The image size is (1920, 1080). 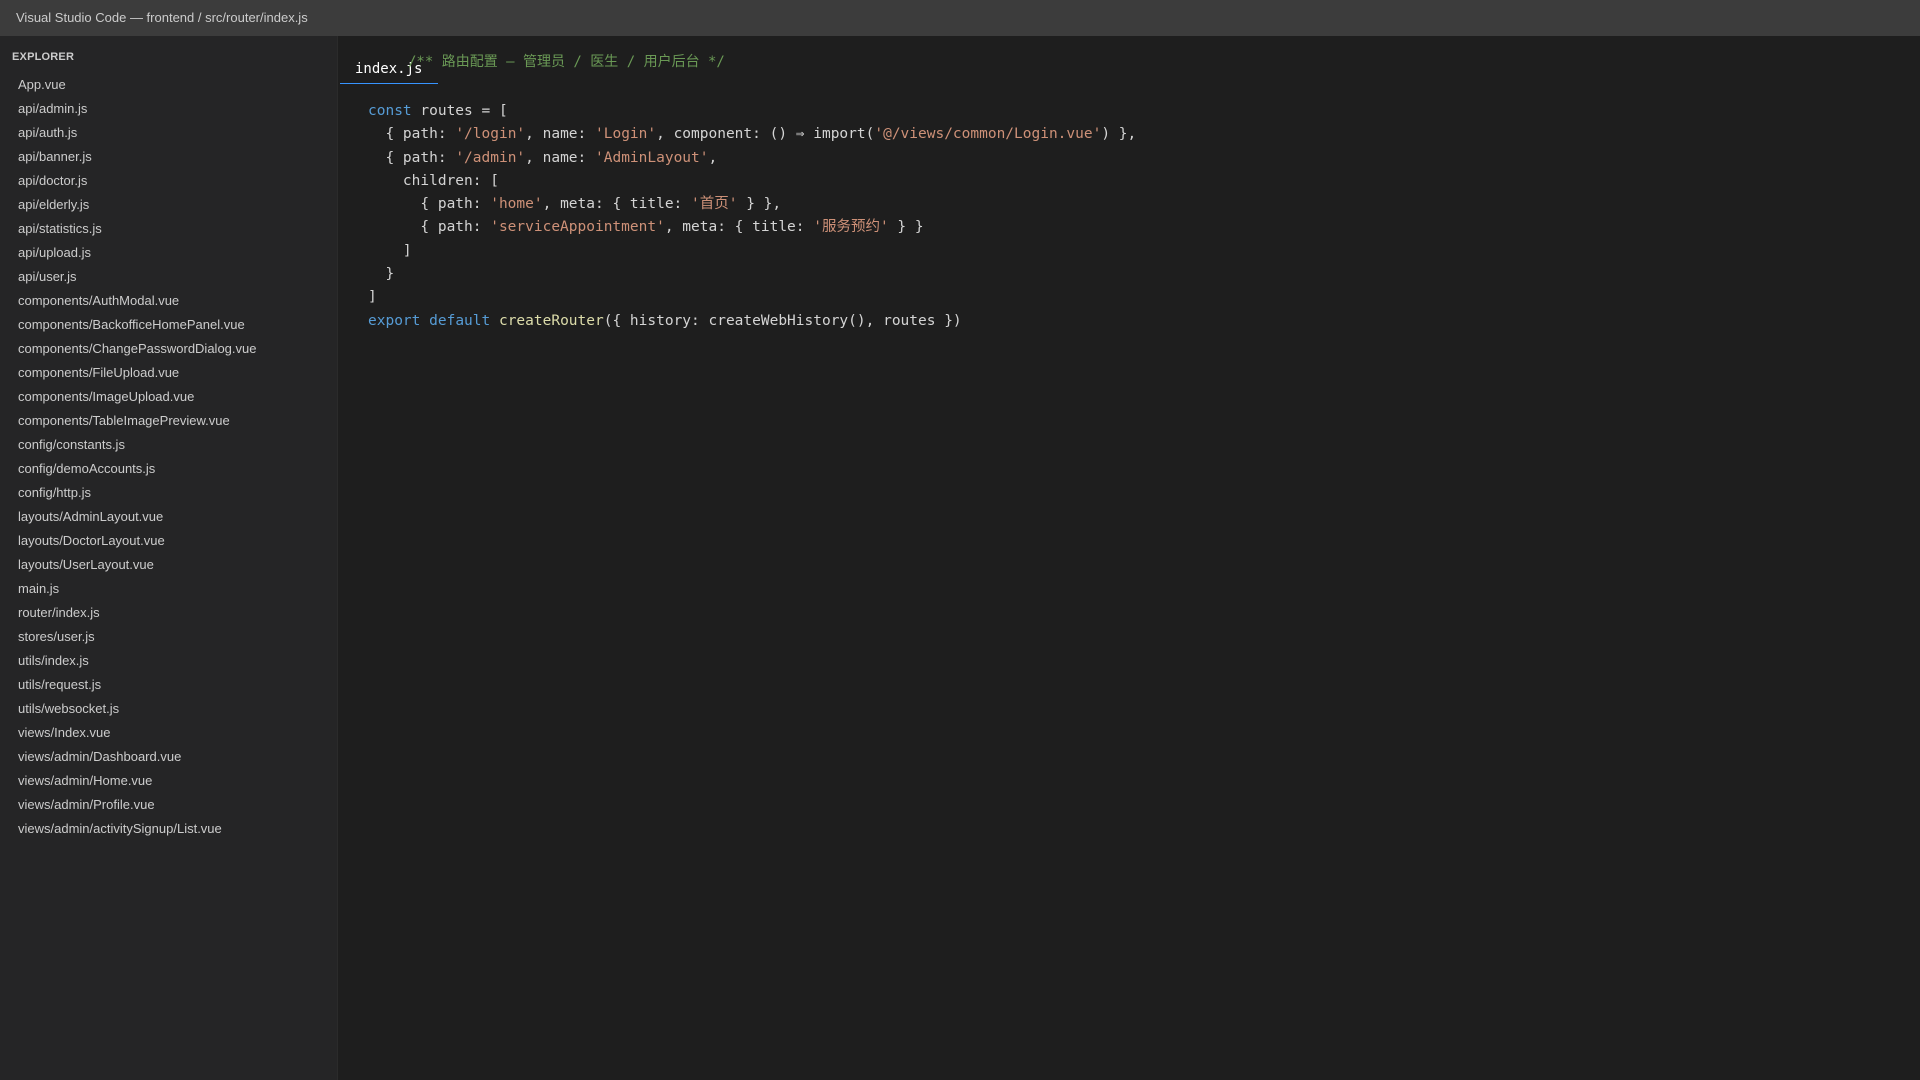 What do you see at coordinates (460, 320) in the screenshot?
I see `code-token: default` at bounding box center [460, 320].